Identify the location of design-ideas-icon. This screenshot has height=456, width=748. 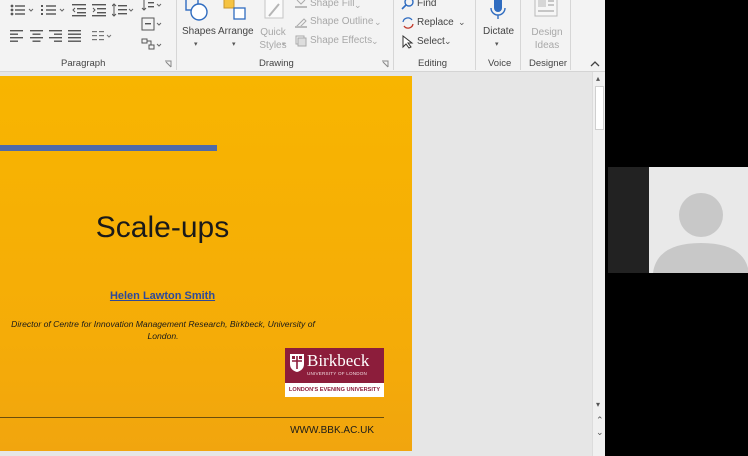
(546, 10).